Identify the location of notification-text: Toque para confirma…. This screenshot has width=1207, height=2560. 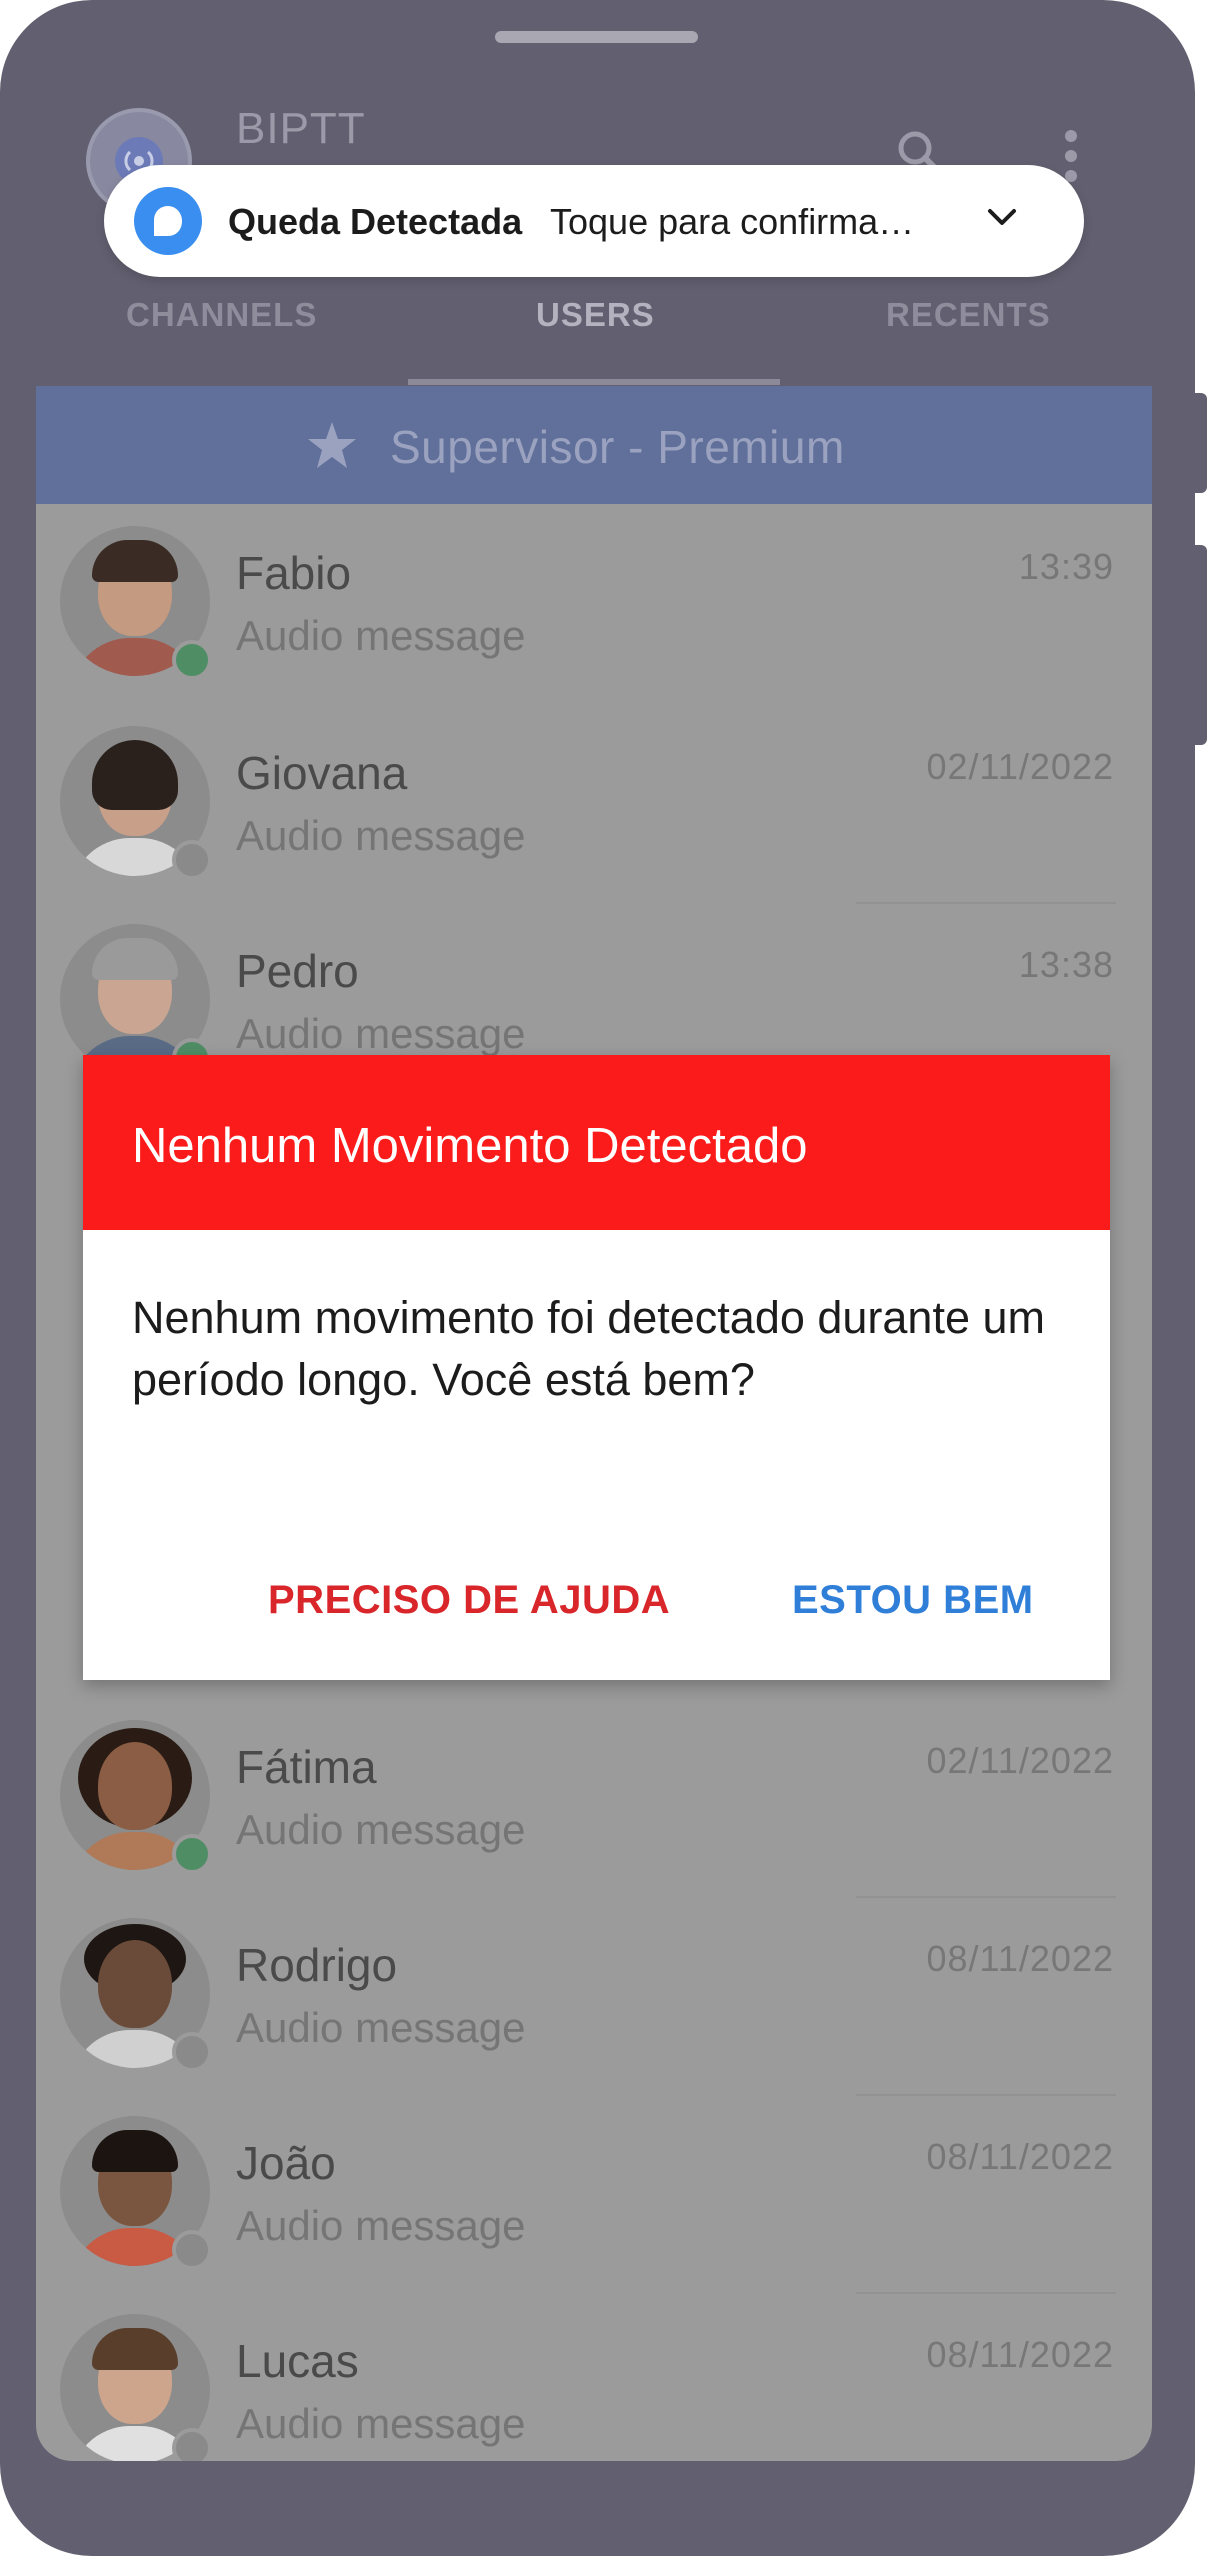
(732, 221).